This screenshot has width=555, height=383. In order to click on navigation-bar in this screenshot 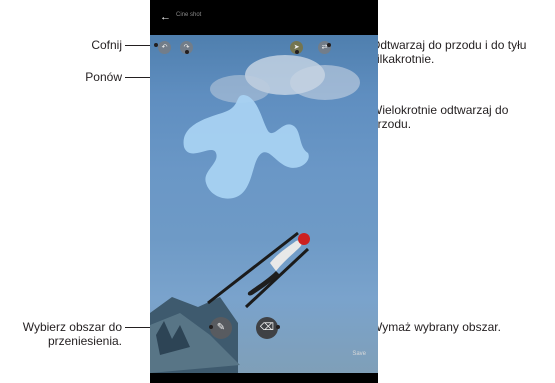, I will do `click(264, 378)`.